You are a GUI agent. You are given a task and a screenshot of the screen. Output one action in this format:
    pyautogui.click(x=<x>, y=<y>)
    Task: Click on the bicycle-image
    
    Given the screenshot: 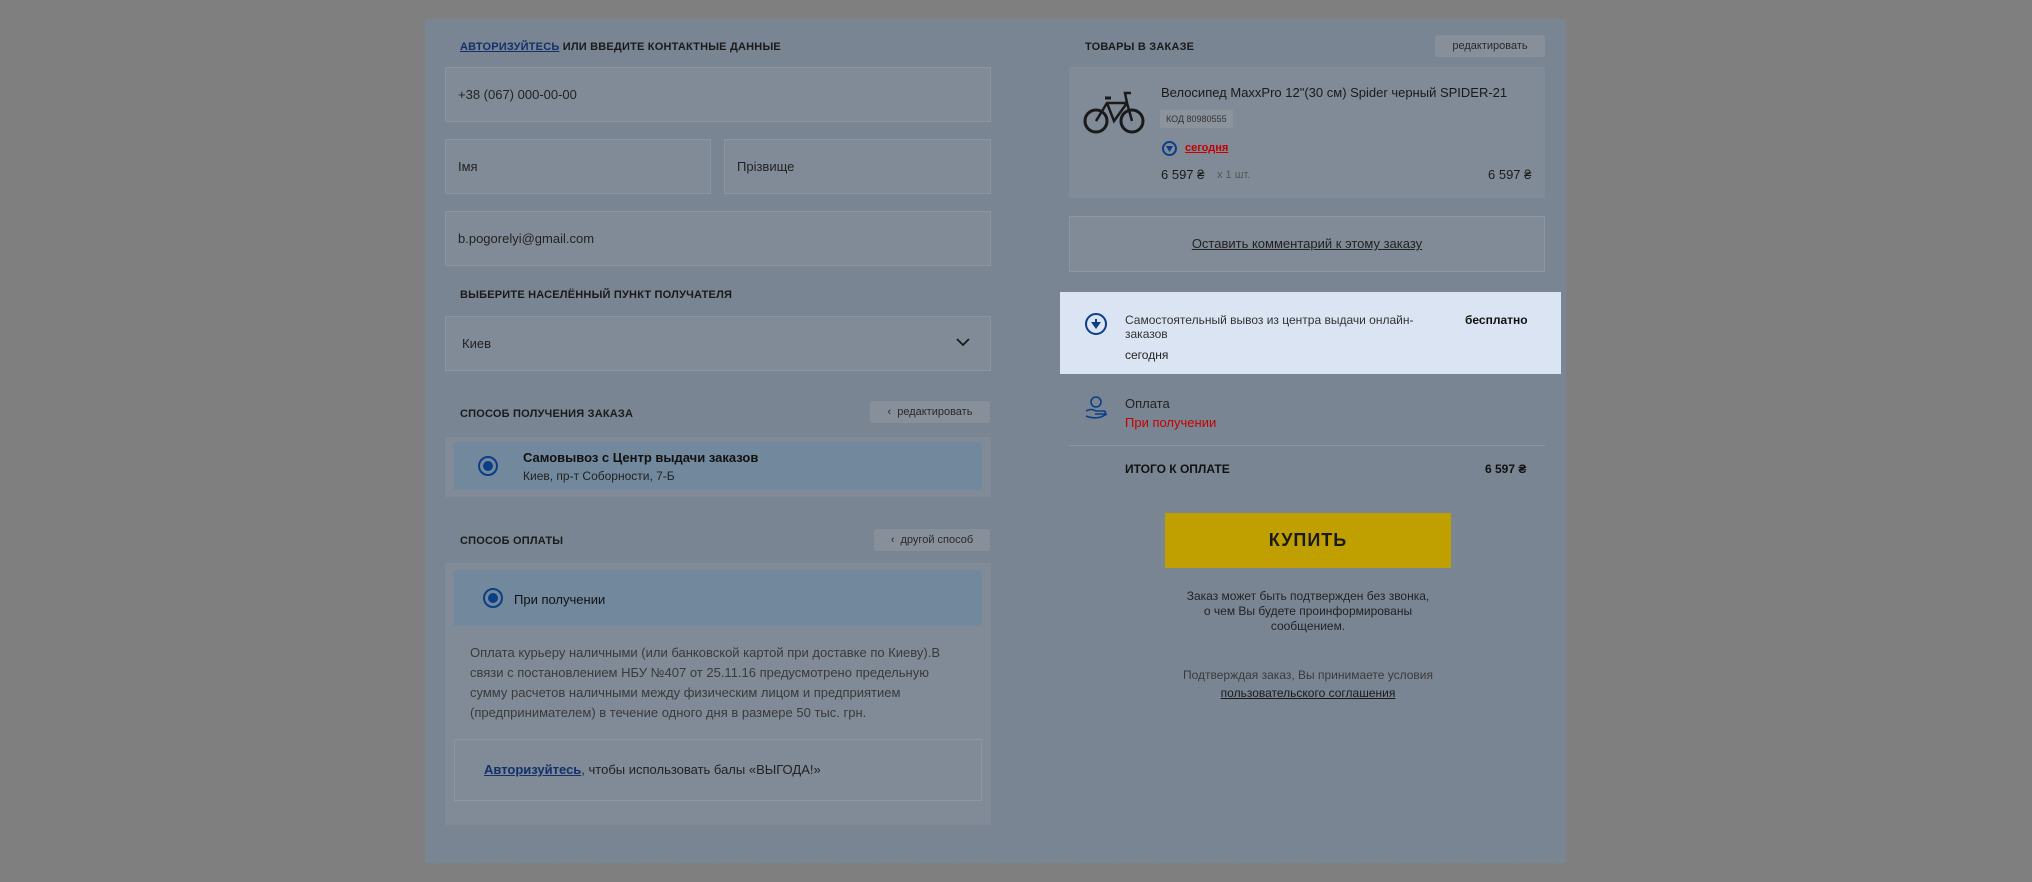 What is the action you would take?
    pyautogui.click(x=1114, y=112)
    